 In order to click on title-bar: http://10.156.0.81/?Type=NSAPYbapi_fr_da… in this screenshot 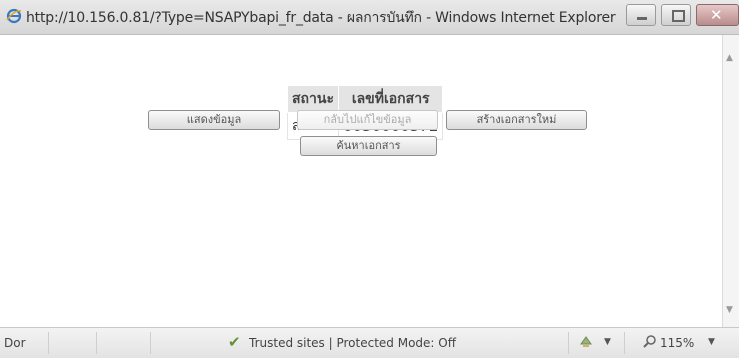, I will do `click(369, 17)`.